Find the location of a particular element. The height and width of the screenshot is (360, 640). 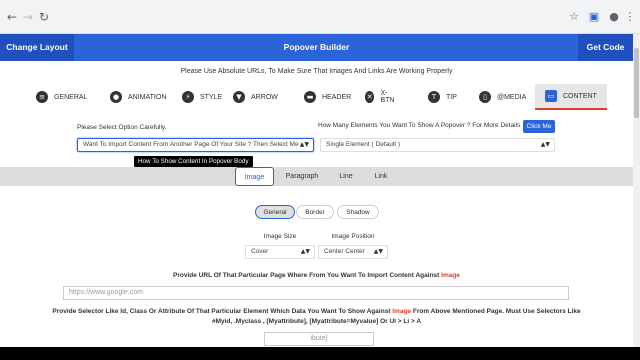

subtab-line: Line is located at coordinates (346, 176).